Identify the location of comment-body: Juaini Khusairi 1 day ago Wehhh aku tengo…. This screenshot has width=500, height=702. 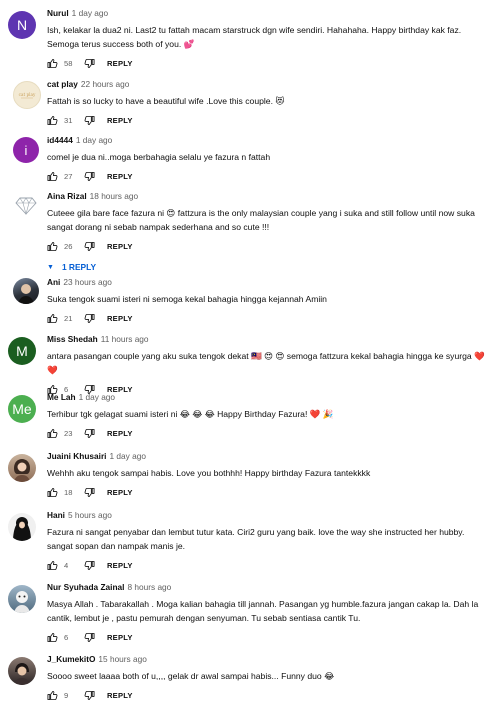
(266, 475).